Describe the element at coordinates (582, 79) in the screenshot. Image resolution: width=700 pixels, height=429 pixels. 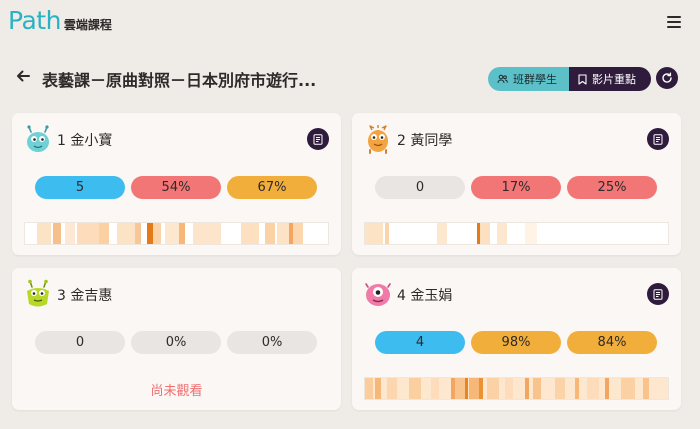
I see `bookmark-icon` at that location.